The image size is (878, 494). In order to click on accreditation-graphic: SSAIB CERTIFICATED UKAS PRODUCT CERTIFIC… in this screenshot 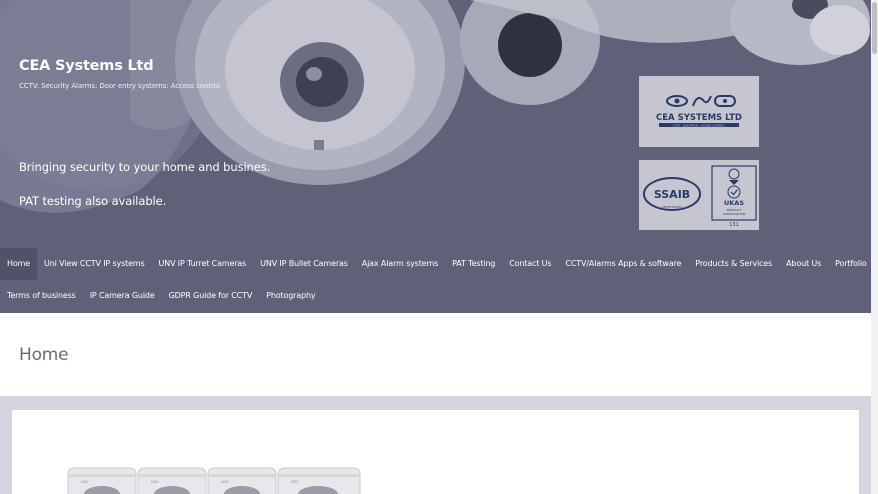, I will do `click(700, 196)`.